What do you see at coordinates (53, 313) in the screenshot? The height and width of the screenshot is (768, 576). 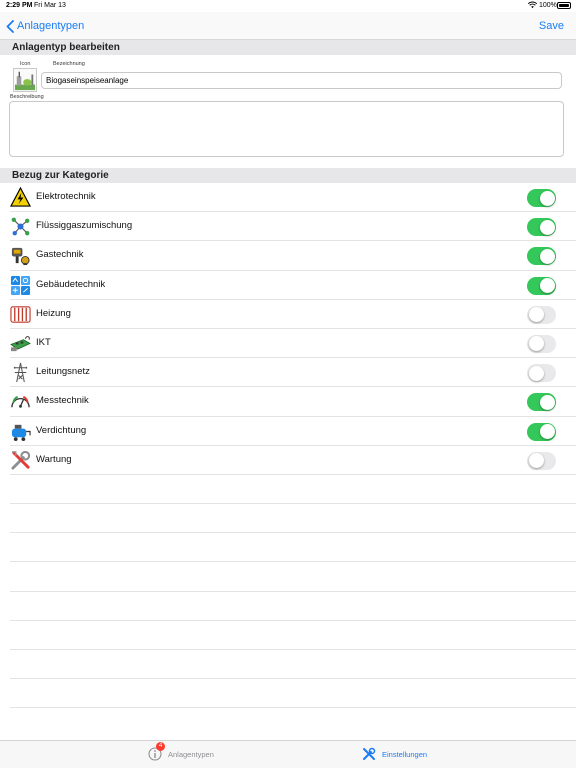 I see `category-label: Heizung` at bounding box center [53, 313].